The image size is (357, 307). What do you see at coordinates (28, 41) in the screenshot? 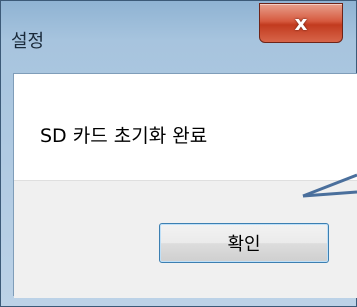
I see `dialog-title: 설정` at bounding box center [28, 41].